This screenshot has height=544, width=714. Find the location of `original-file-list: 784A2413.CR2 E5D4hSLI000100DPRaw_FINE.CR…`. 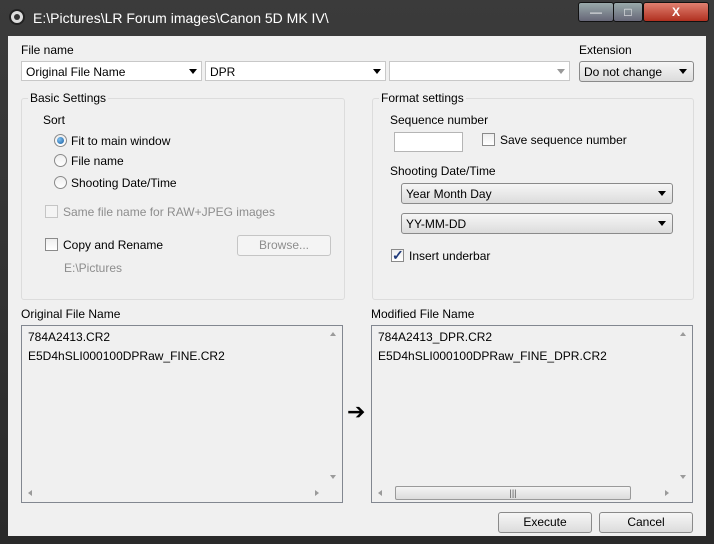

original-file-list: 784A2413.CR2 E5D4hSLI000100DPRaw_FINE.CR… is located at coordinates (182, 414).